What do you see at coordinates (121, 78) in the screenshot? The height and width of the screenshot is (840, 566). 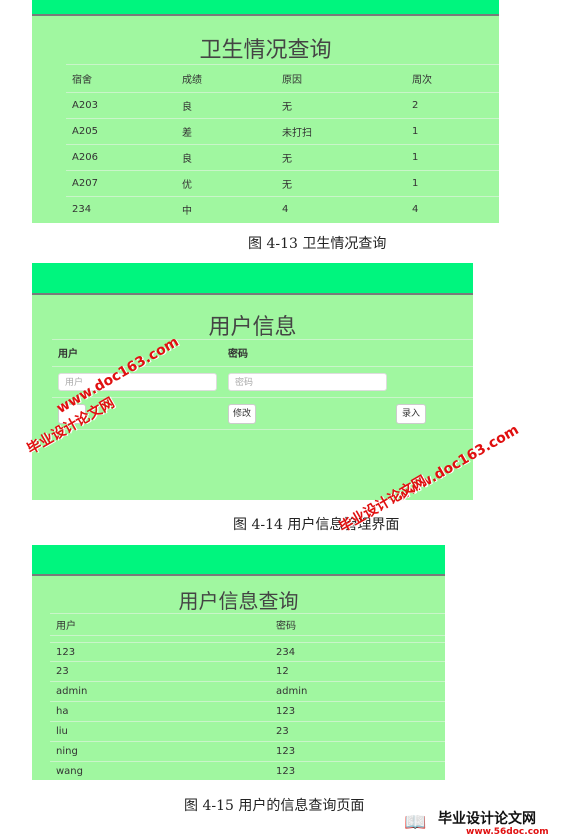 I see `header-cell: 宿舍` at bounding box center [121, 78].